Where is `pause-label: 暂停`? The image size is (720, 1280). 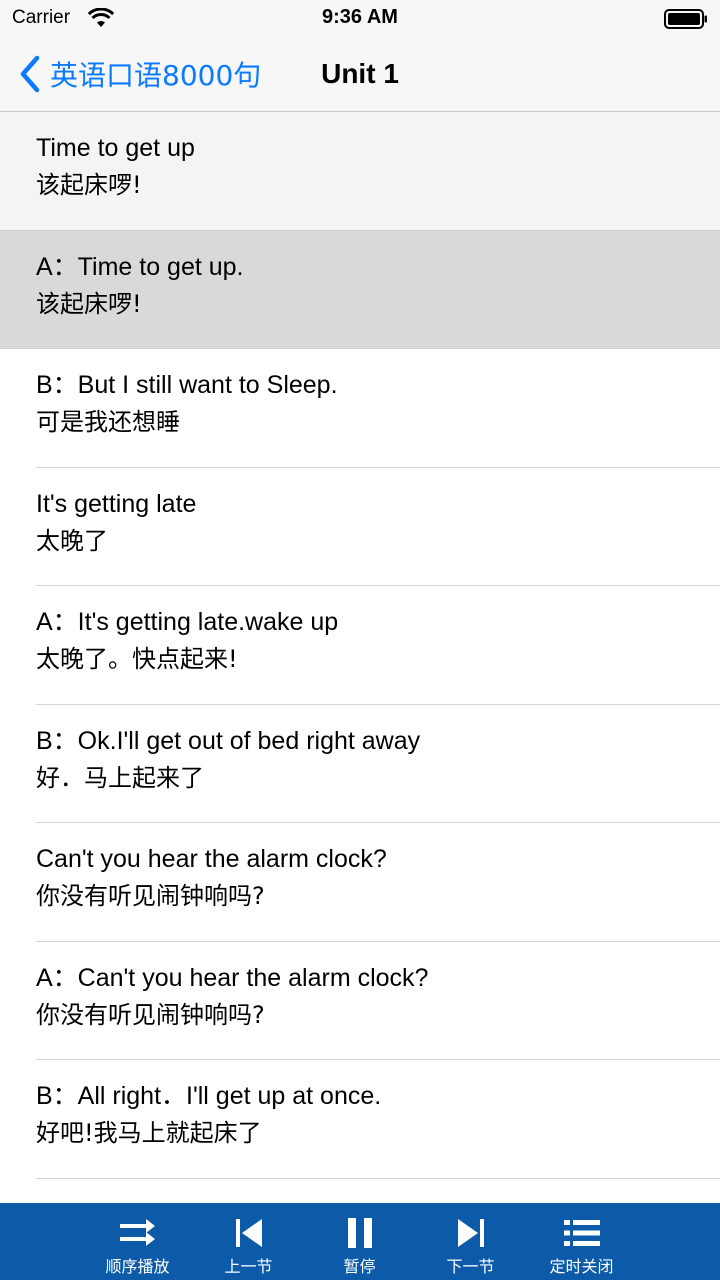 pause-label: 暂停 is located at coordinates (359, 1266).